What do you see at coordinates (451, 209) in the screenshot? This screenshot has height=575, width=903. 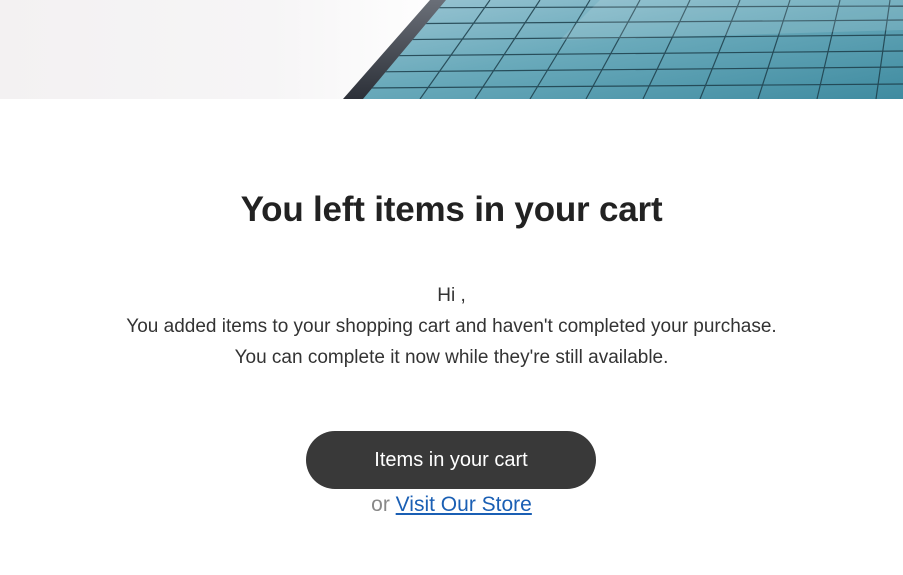 I see `email-headline: You left items in your cart` at bounding box center [451, 209].